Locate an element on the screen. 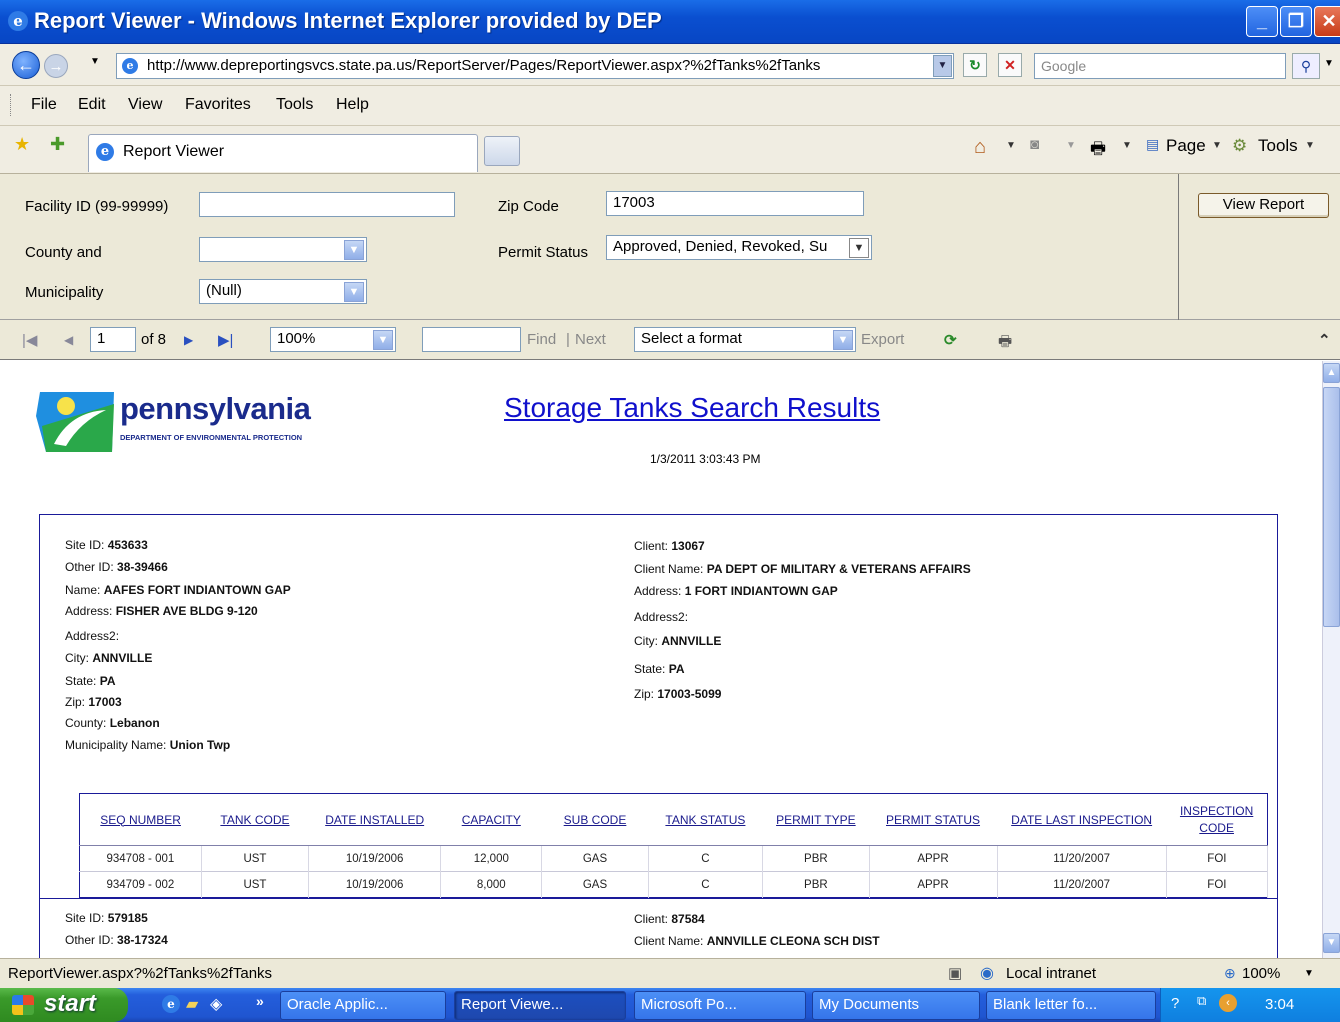 The image size is (1340, 1022). table-cell: 934709 - 002 is located at coordinates (140, 884).